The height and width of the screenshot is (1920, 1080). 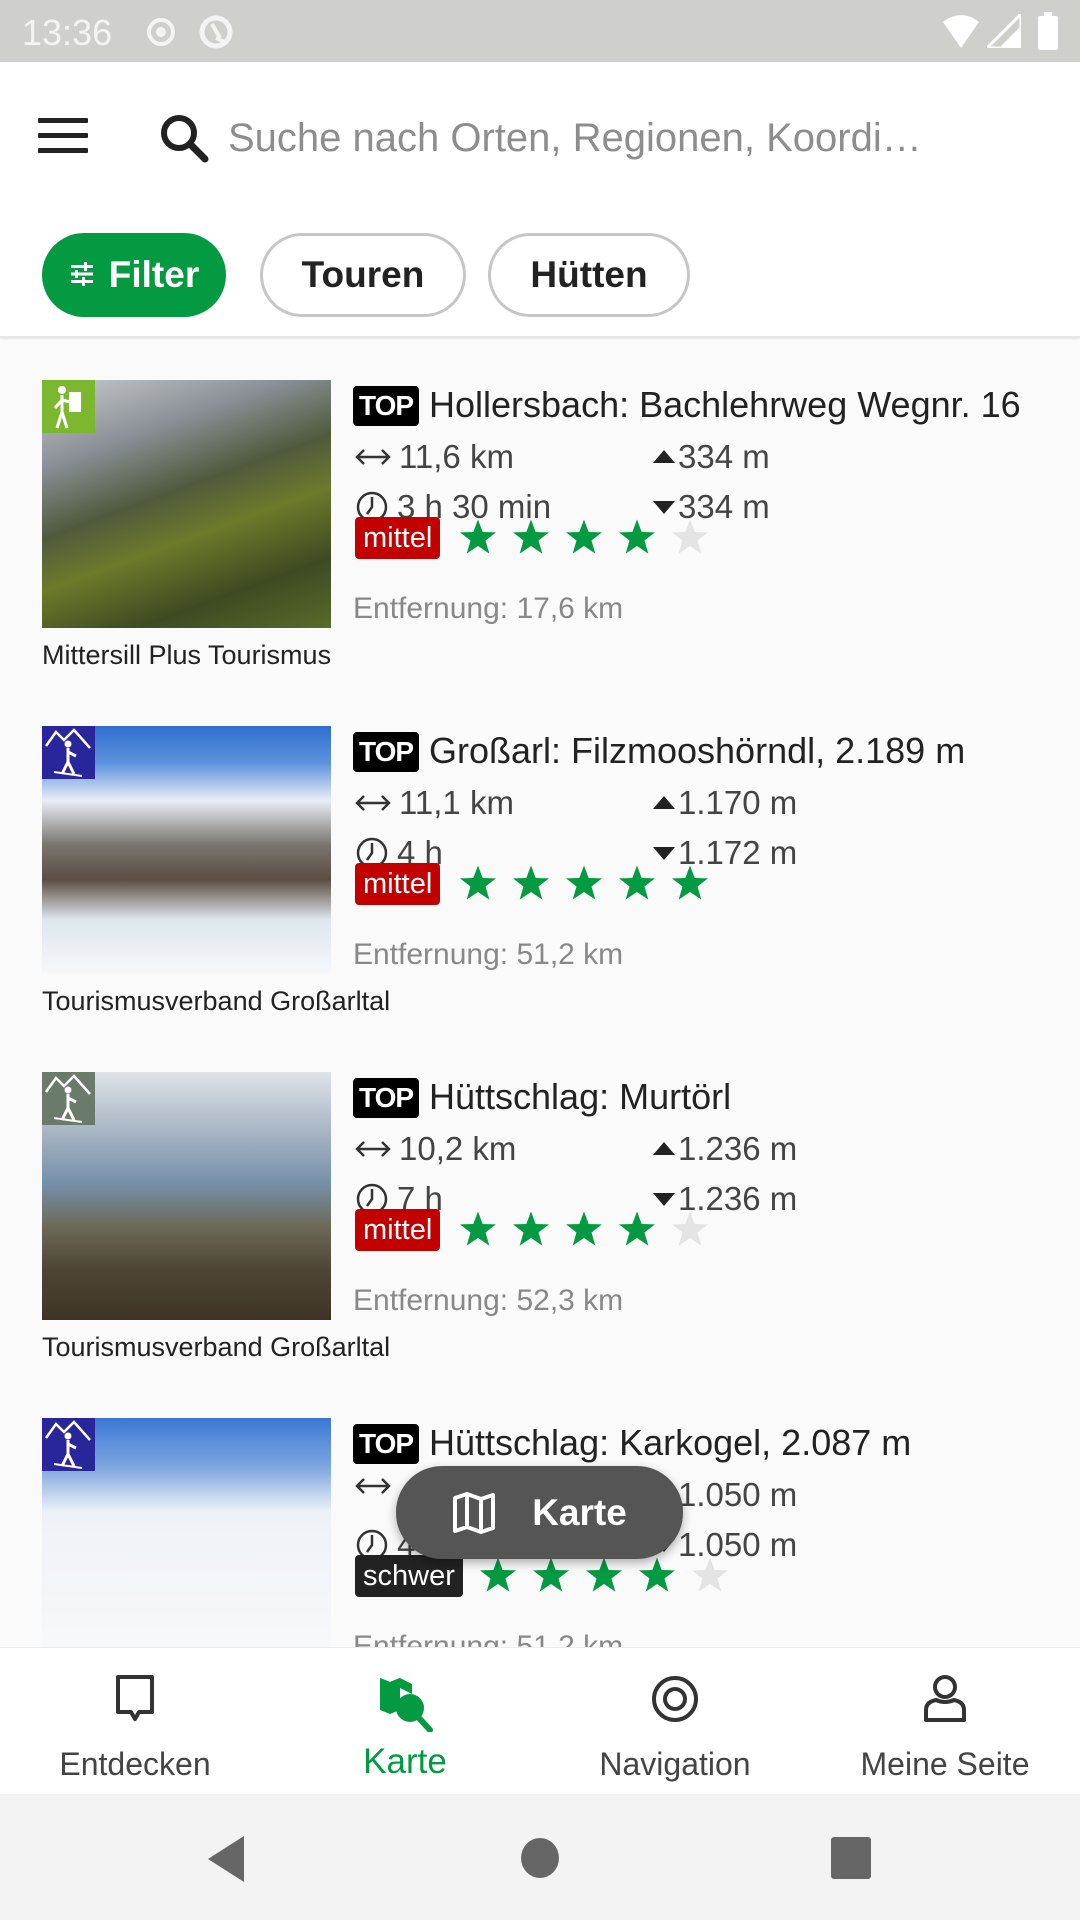 What do you see at coordinates (458, 1148) in the screenshot?
I see `distance-value: 10,2 km` at bounding box center [458, 1148].